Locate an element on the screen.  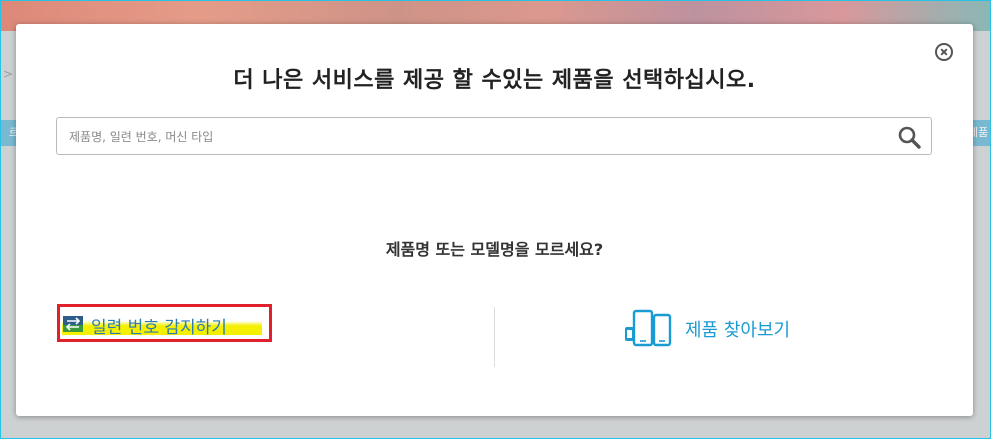
search-box is located at coordinates (494, 136).